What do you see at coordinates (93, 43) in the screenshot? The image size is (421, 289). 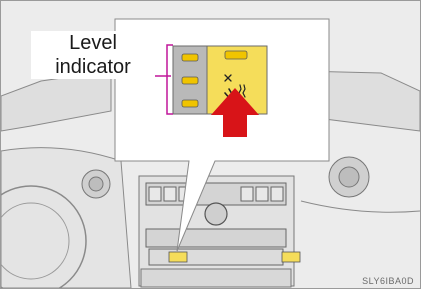 I see `label-line-1: Level` at bounding box center [93, 43].